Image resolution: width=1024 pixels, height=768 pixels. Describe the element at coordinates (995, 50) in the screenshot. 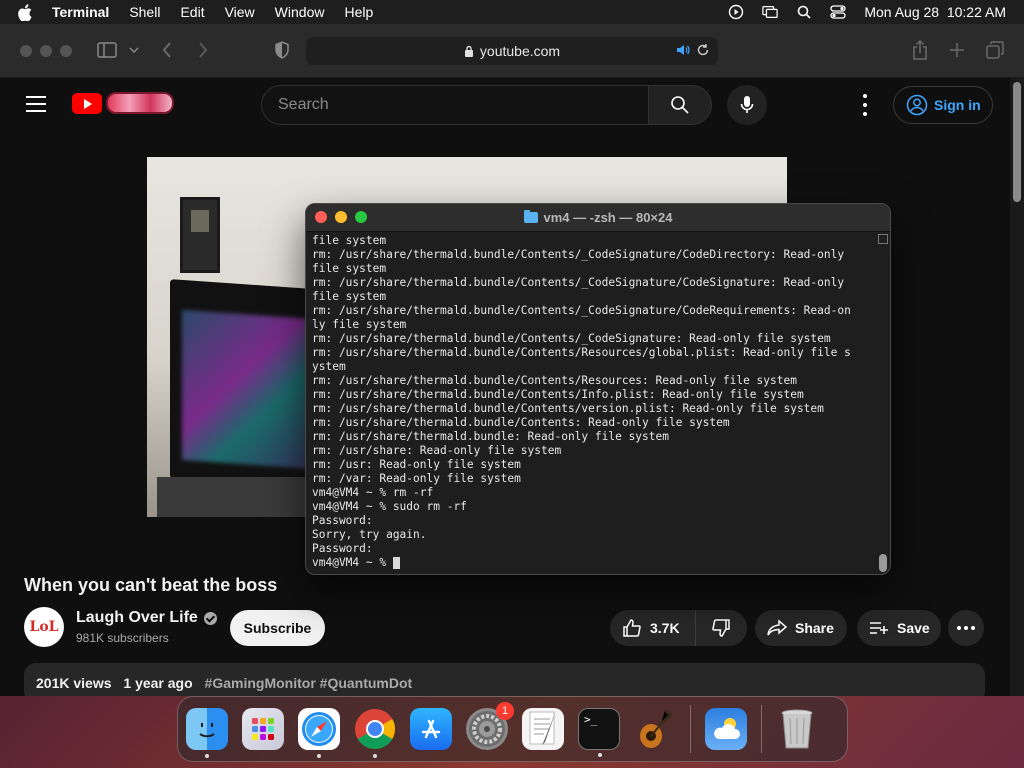

I see `tab-overview-icon` at that location.